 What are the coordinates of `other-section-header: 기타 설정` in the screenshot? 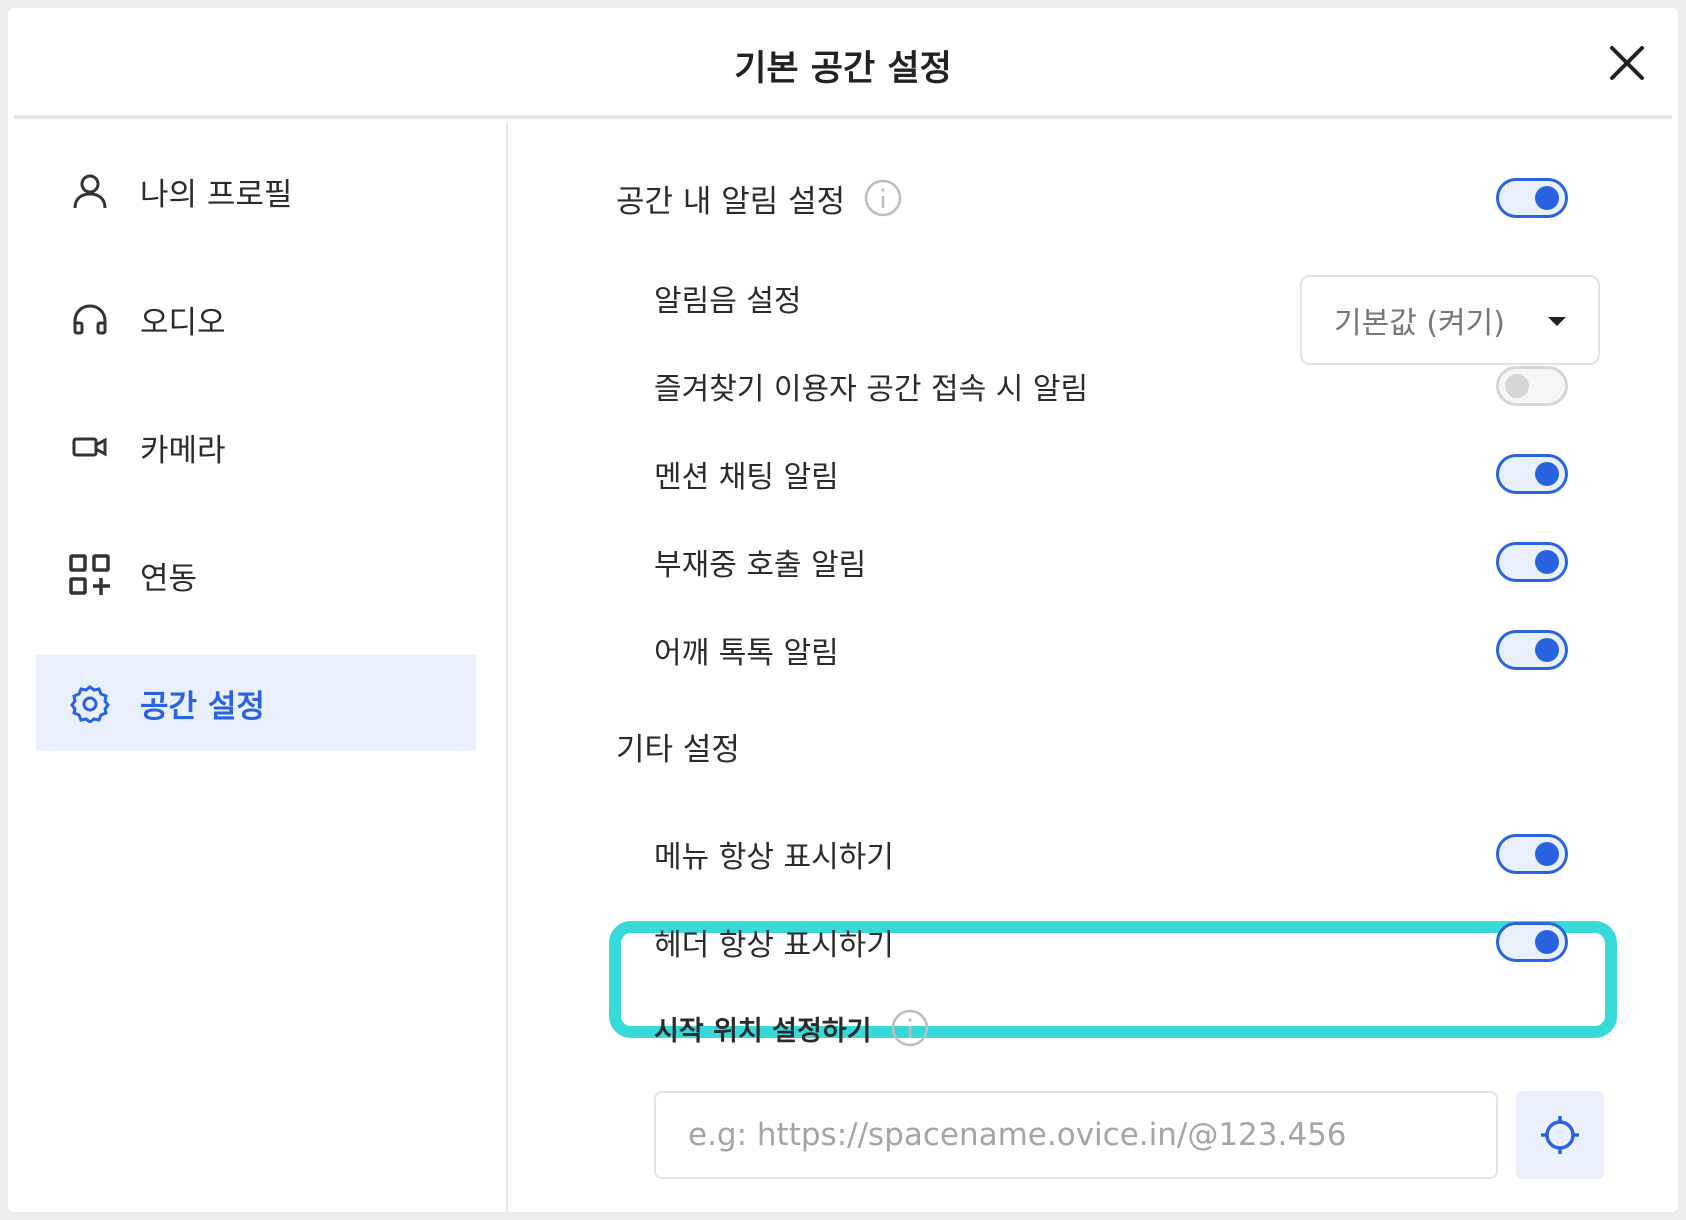 It's located at (678, 746).